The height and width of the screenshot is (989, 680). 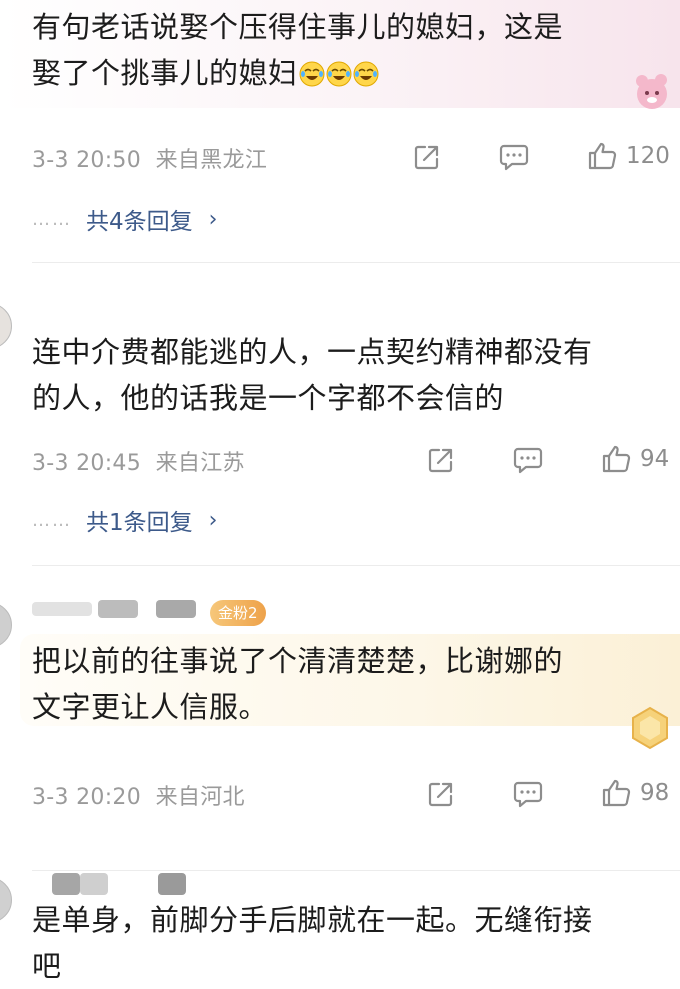 I want to click on like-button: 98, so click(x=634, y=793).